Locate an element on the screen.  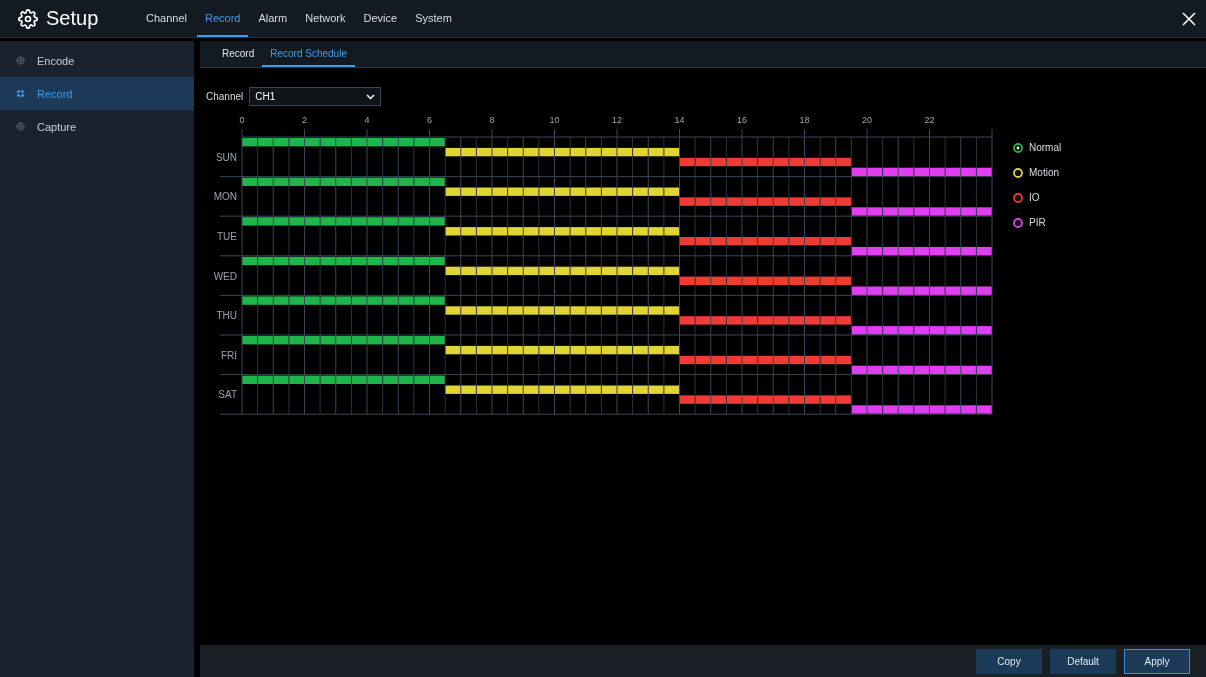
settings-icon is located at coordinates (28, 18).